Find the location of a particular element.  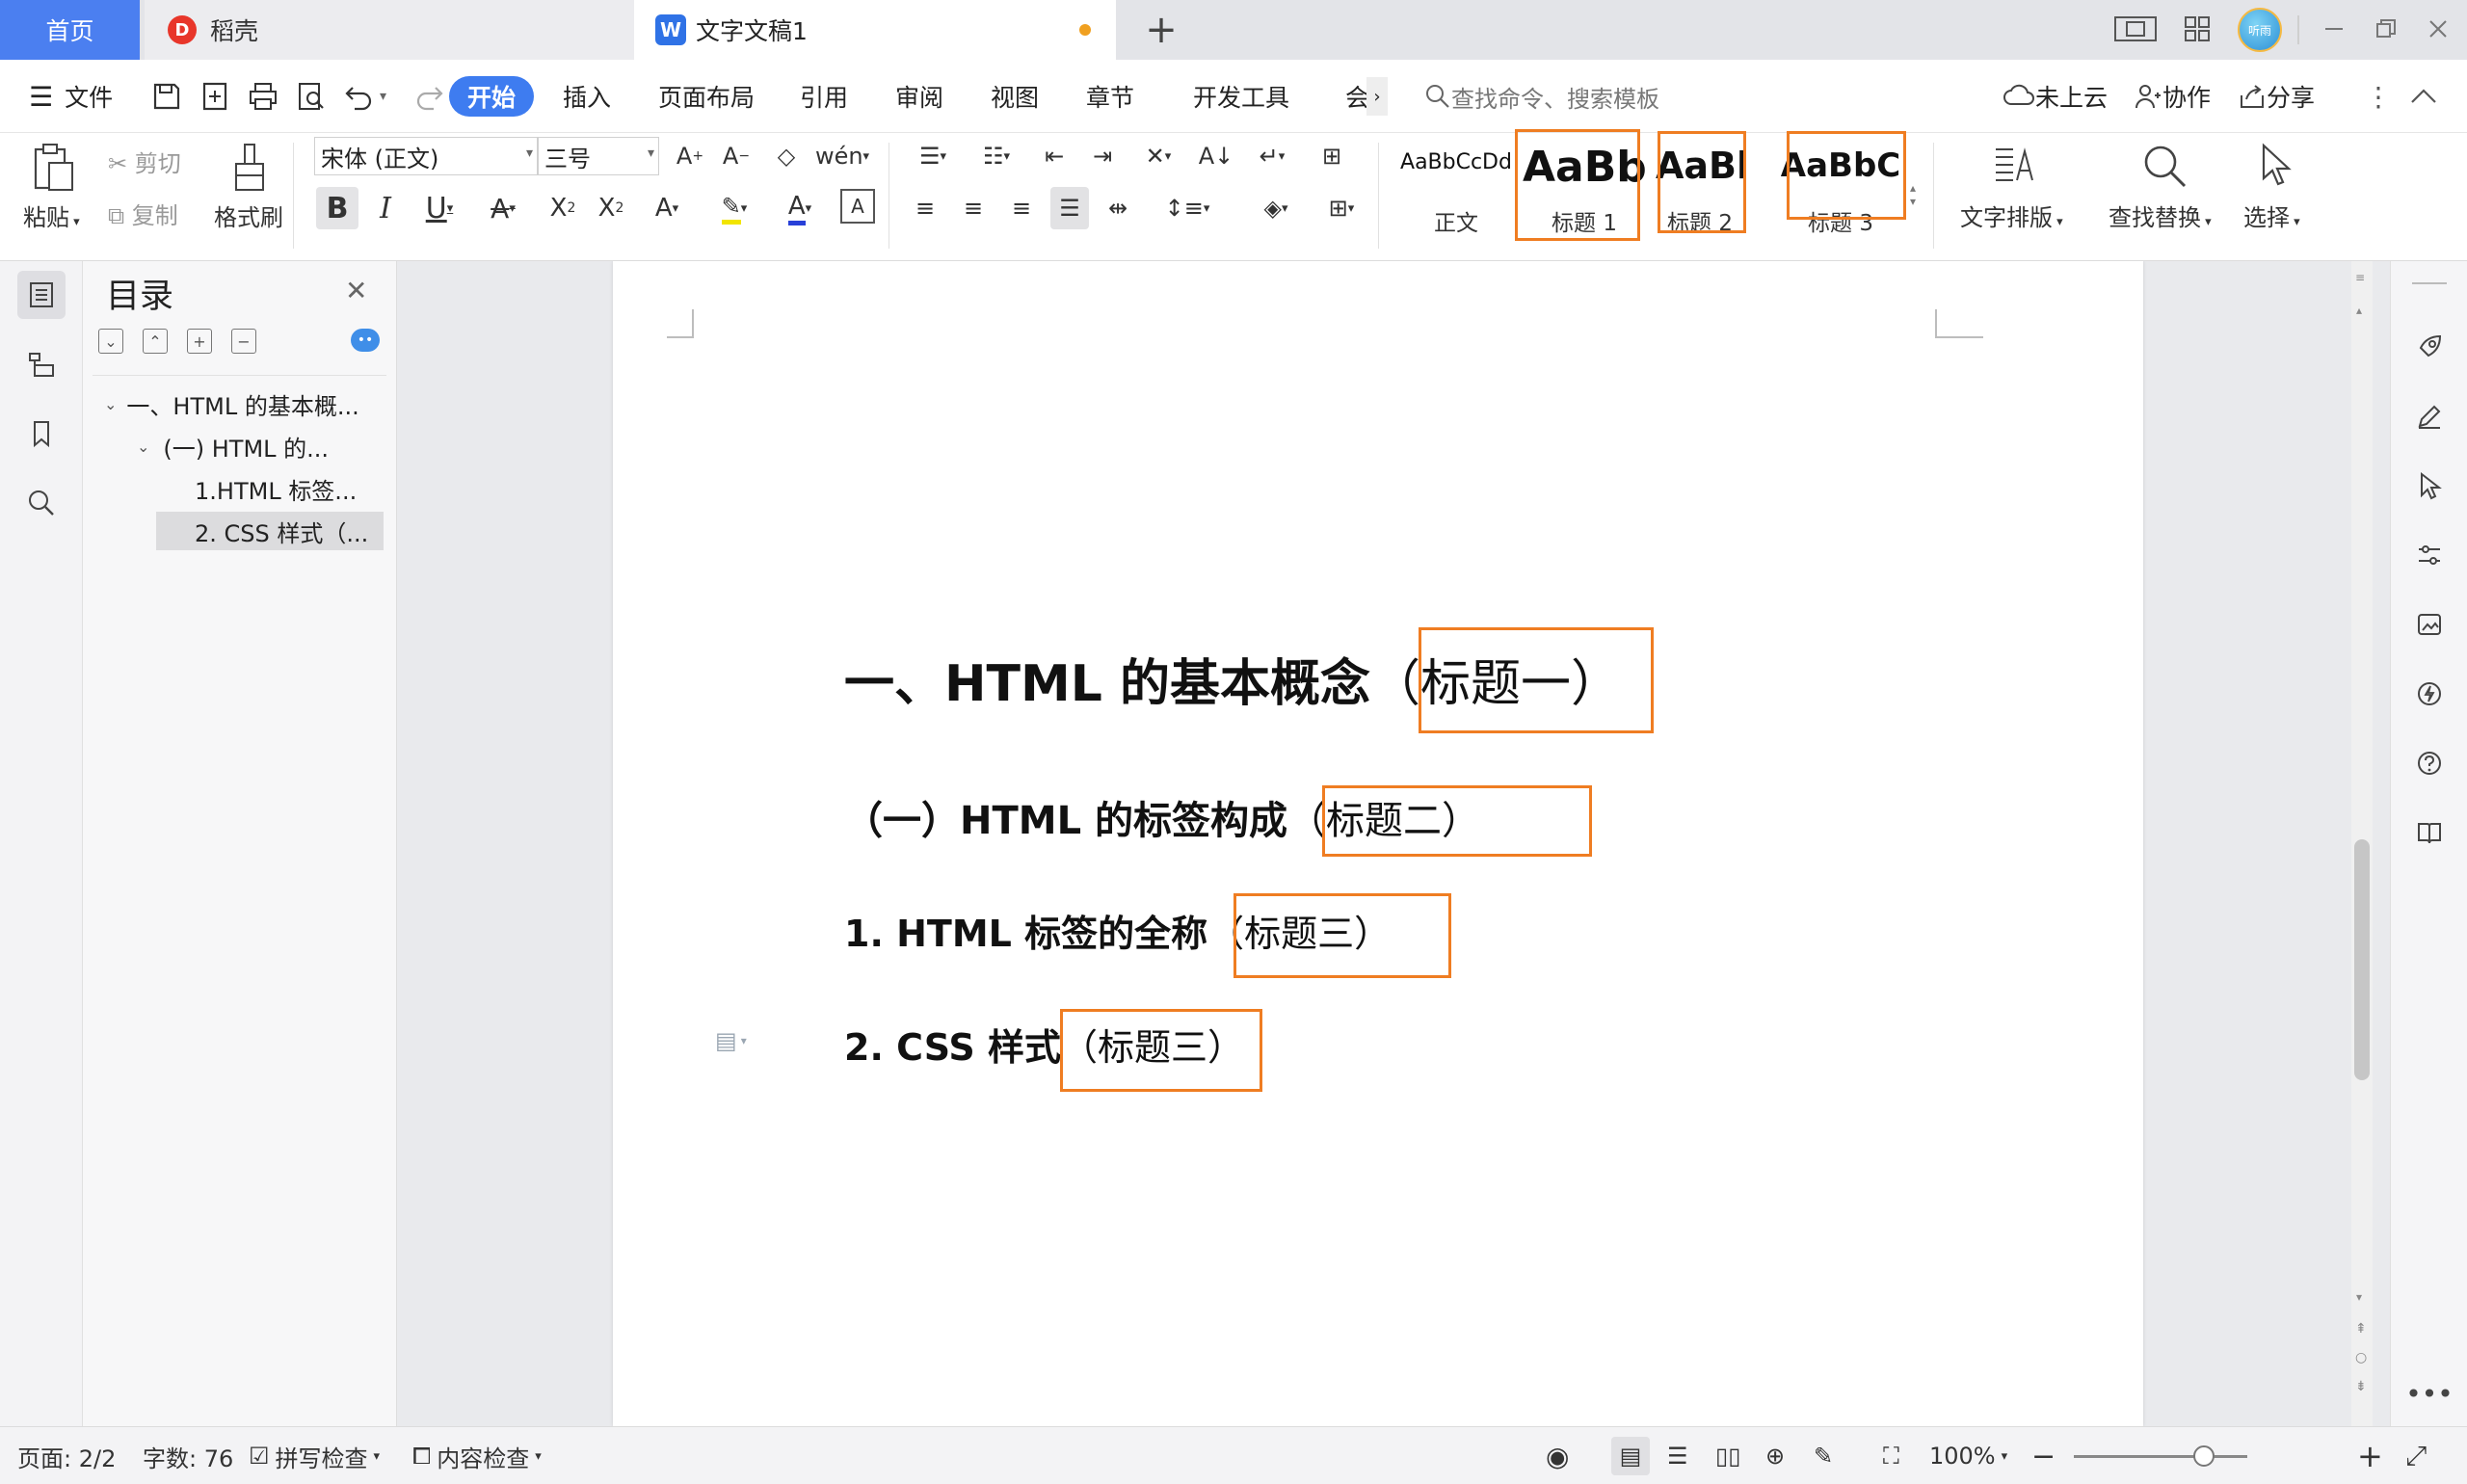

decrease-indent-icon: ⇤ is located at coordinates (1054, 156).